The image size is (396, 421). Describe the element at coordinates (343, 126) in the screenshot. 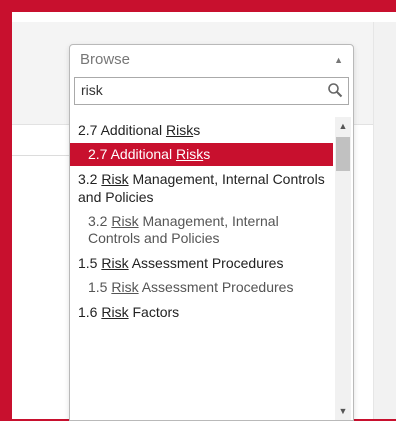

I see `scroll-up-icon: ▲` at that location.